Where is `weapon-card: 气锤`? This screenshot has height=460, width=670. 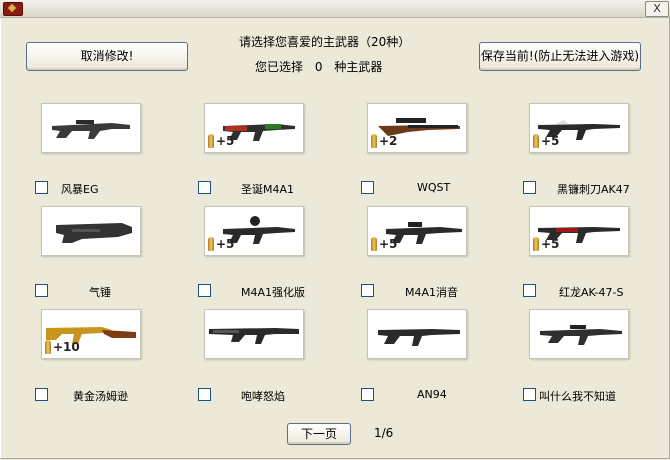 weapon-card: 气锤 is located at coordinates (123, 252).